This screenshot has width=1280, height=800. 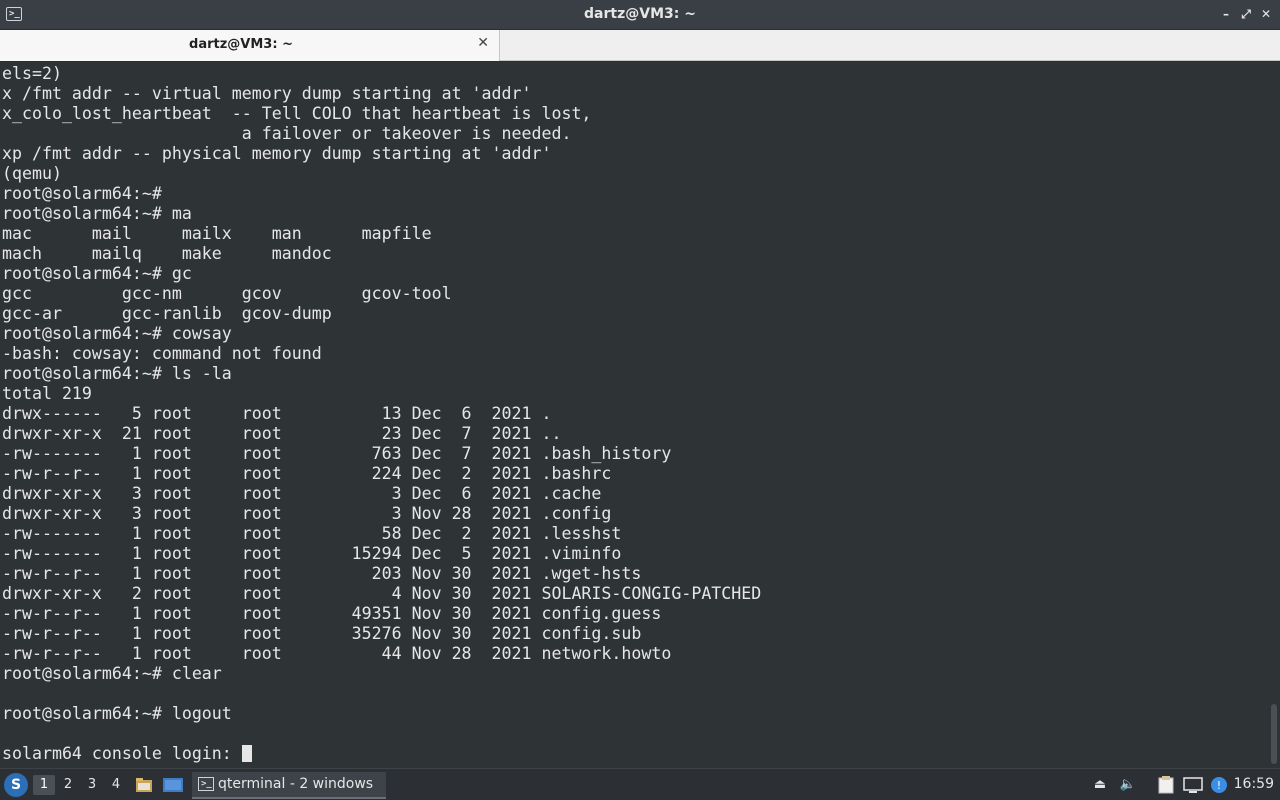 What do you see at coordinates (1166, 785) in the screenshot?
I see `clipboard-icon` at bounding box center [1166, 785].